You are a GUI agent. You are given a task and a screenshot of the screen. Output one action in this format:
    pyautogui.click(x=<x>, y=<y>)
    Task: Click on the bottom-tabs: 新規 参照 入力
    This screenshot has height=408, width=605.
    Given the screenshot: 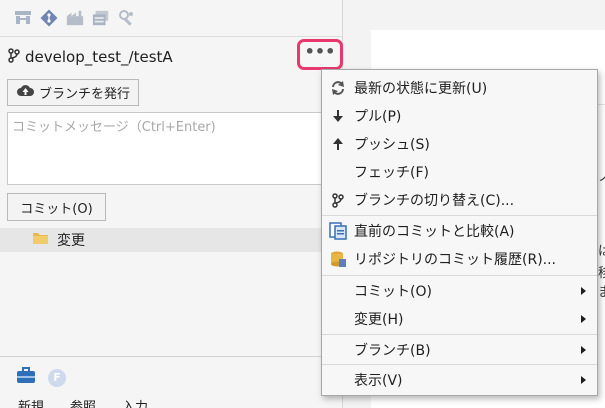 What is the action you would take?
    pyautogui.click(x=83, y=402)
    